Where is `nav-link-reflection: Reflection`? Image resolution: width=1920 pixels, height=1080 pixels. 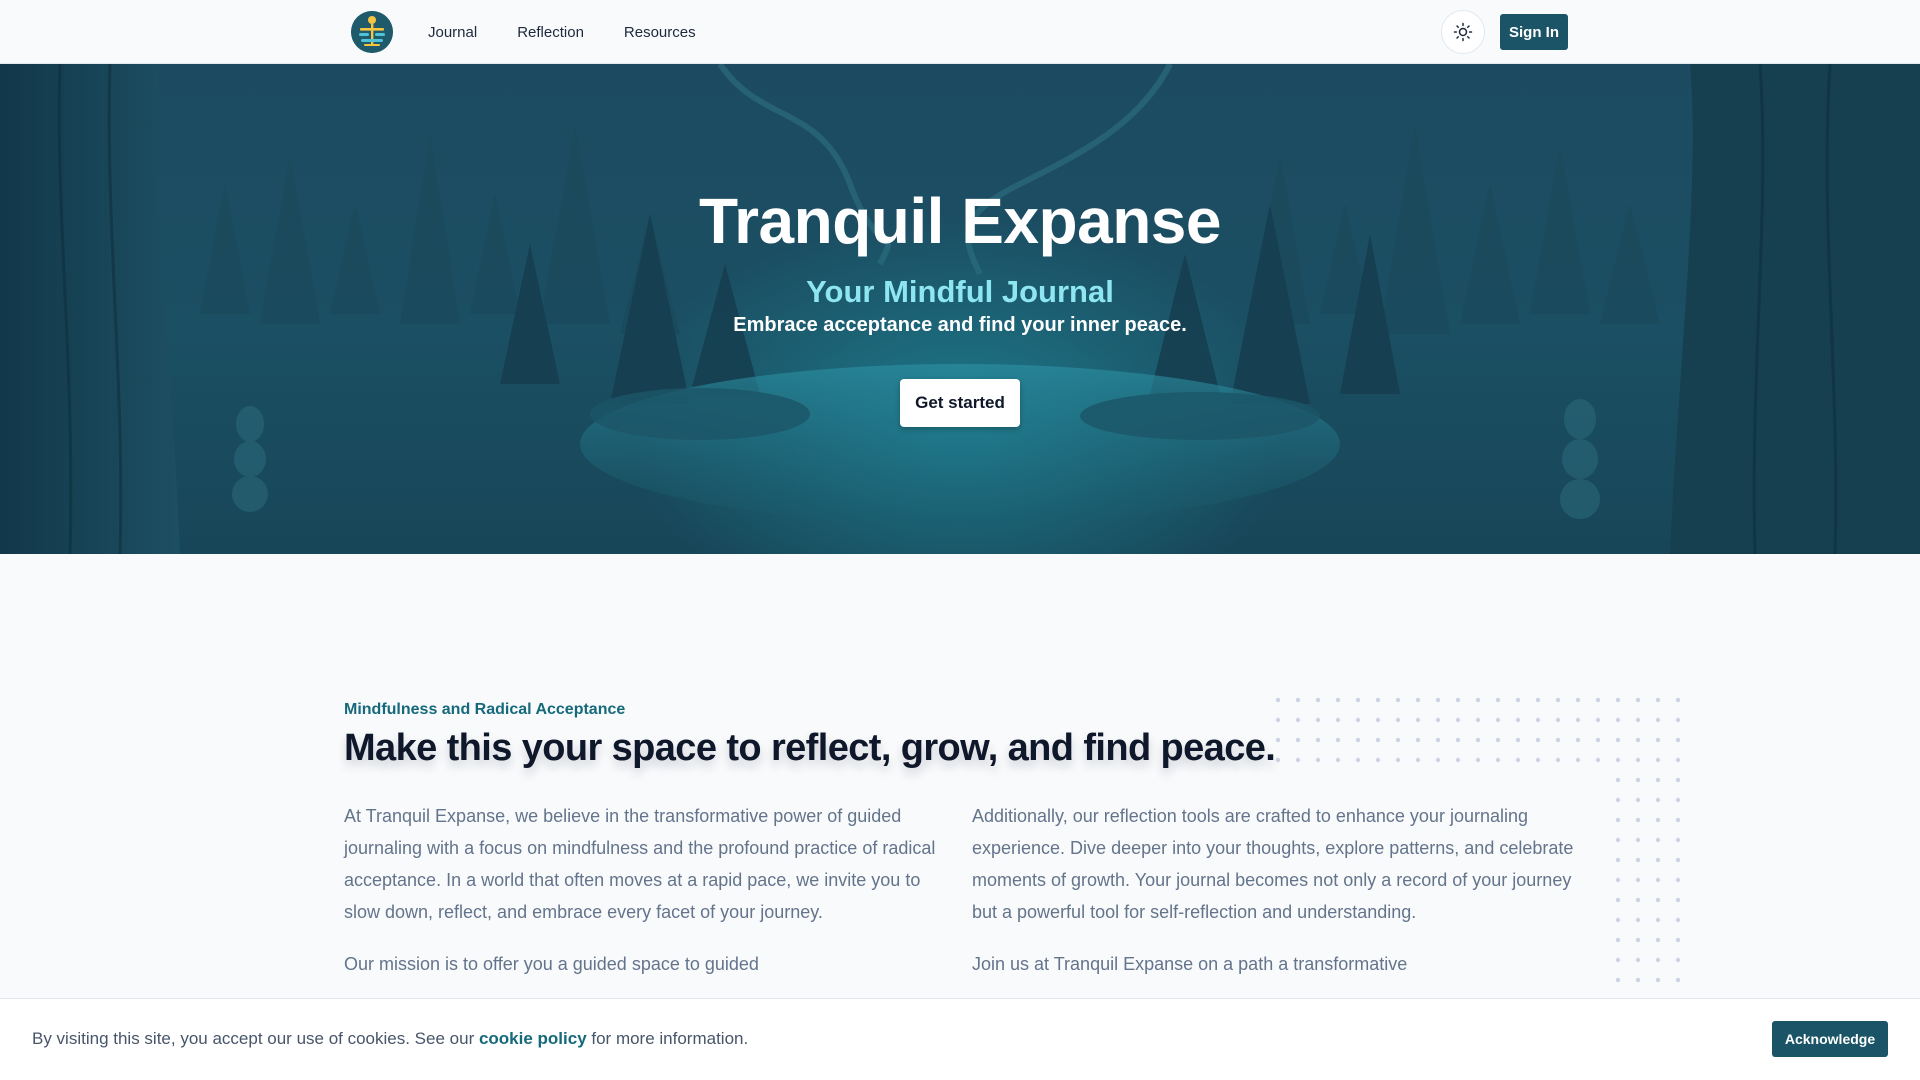 nav-link-reflection: Reflection is located at coordinates (550, 32).